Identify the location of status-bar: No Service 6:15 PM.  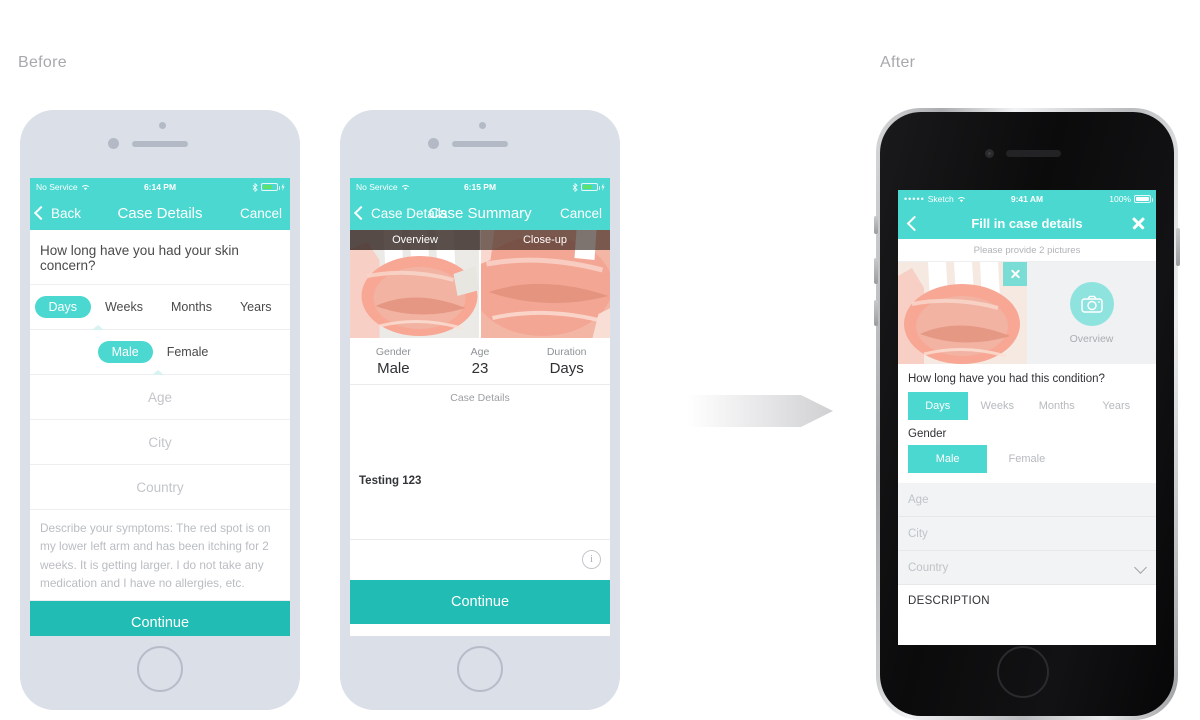
(480, 187).